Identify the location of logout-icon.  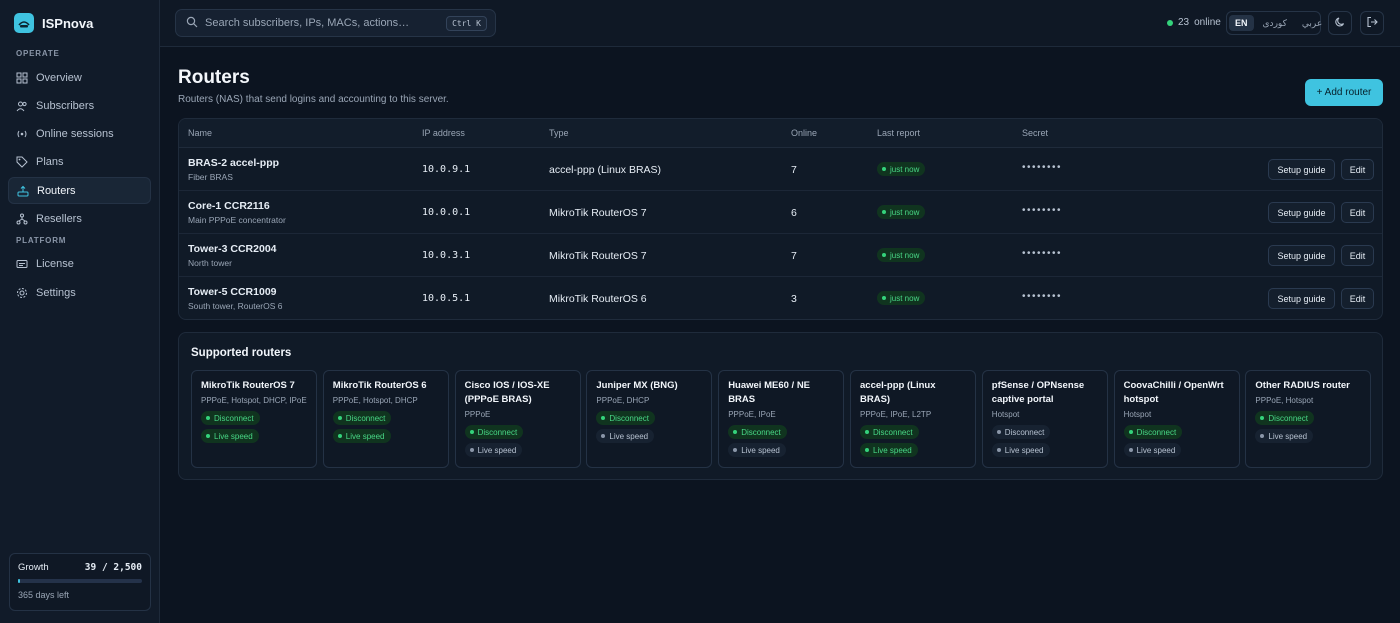
(1372, 23).